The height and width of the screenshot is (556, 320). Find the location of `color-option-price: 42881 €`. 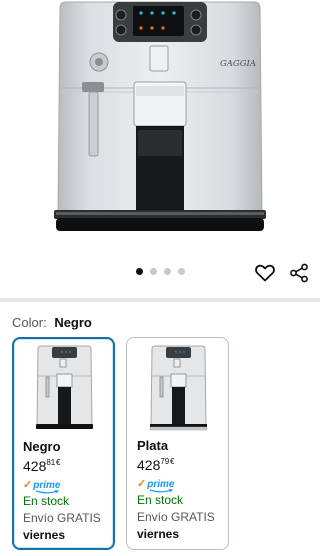

color-option-price: 42881 € is located at coordinates (41, 466).